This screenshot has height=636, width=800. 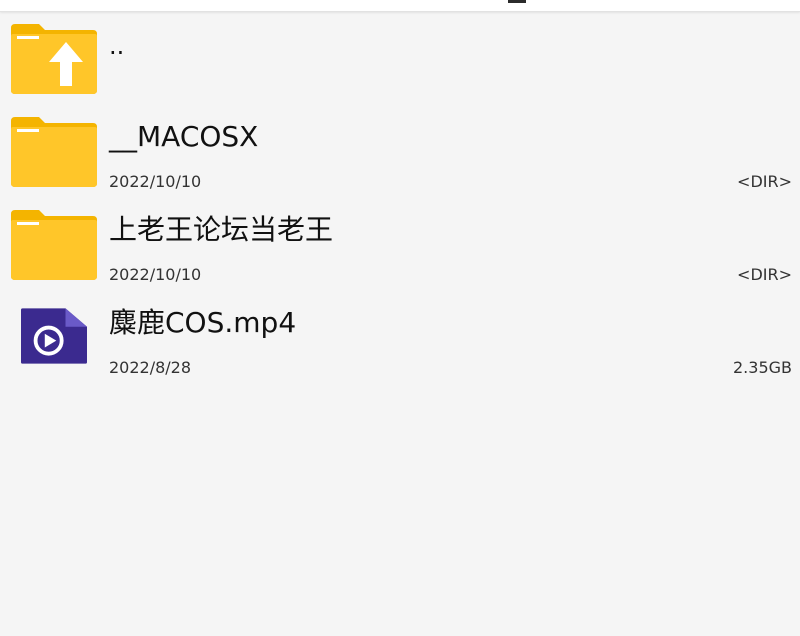 What do you see at coordinates (517, 1) in the screenshot?
I see `top-bar-indicator` at bounding box center [517, 1].